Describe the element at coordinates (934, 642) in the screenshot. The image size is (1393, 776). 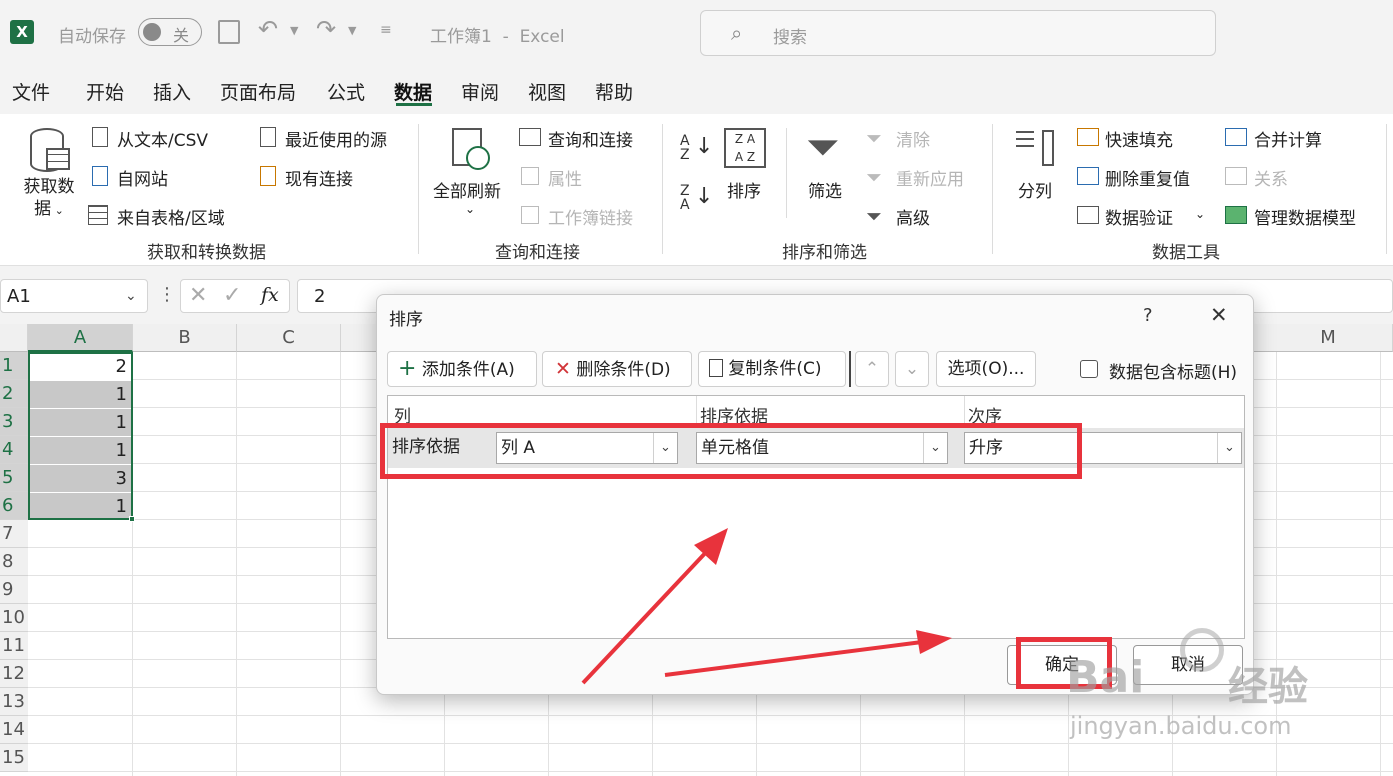
I see `annotation-arrowhead` at that location.